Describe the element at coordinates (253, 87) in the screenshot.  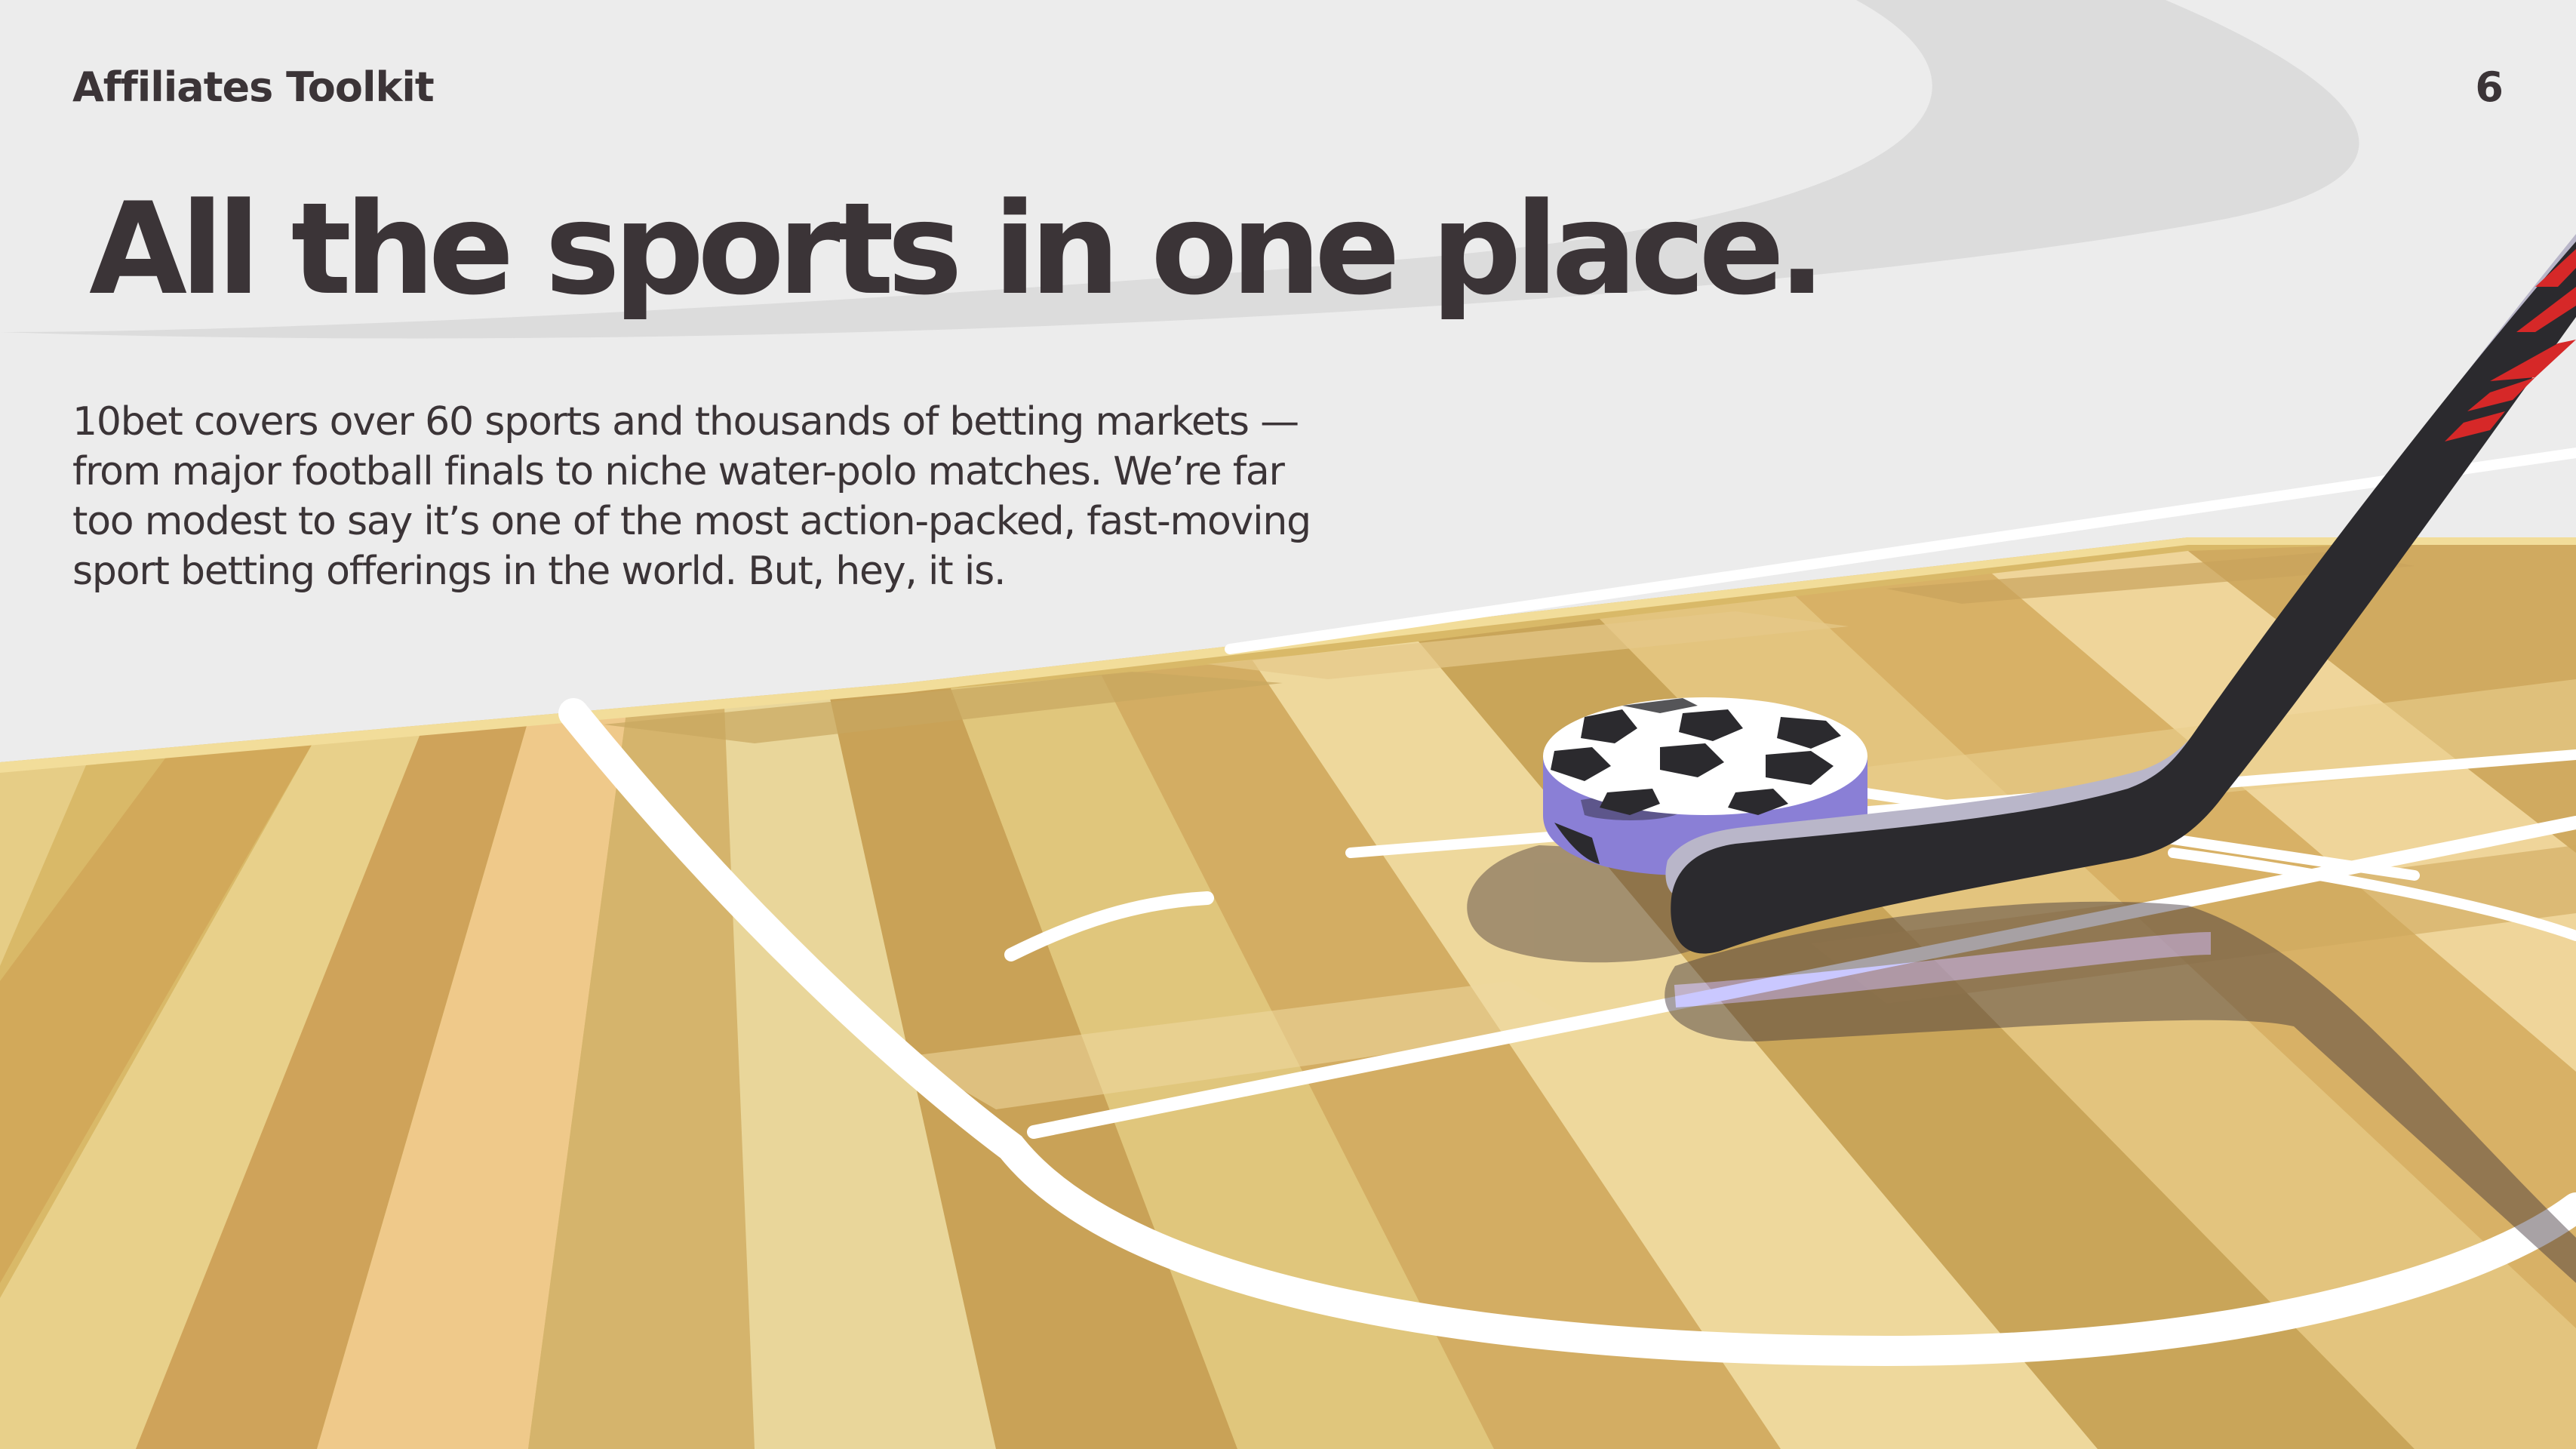
I see `brand-label: Affiliates Toolkit` at that location.